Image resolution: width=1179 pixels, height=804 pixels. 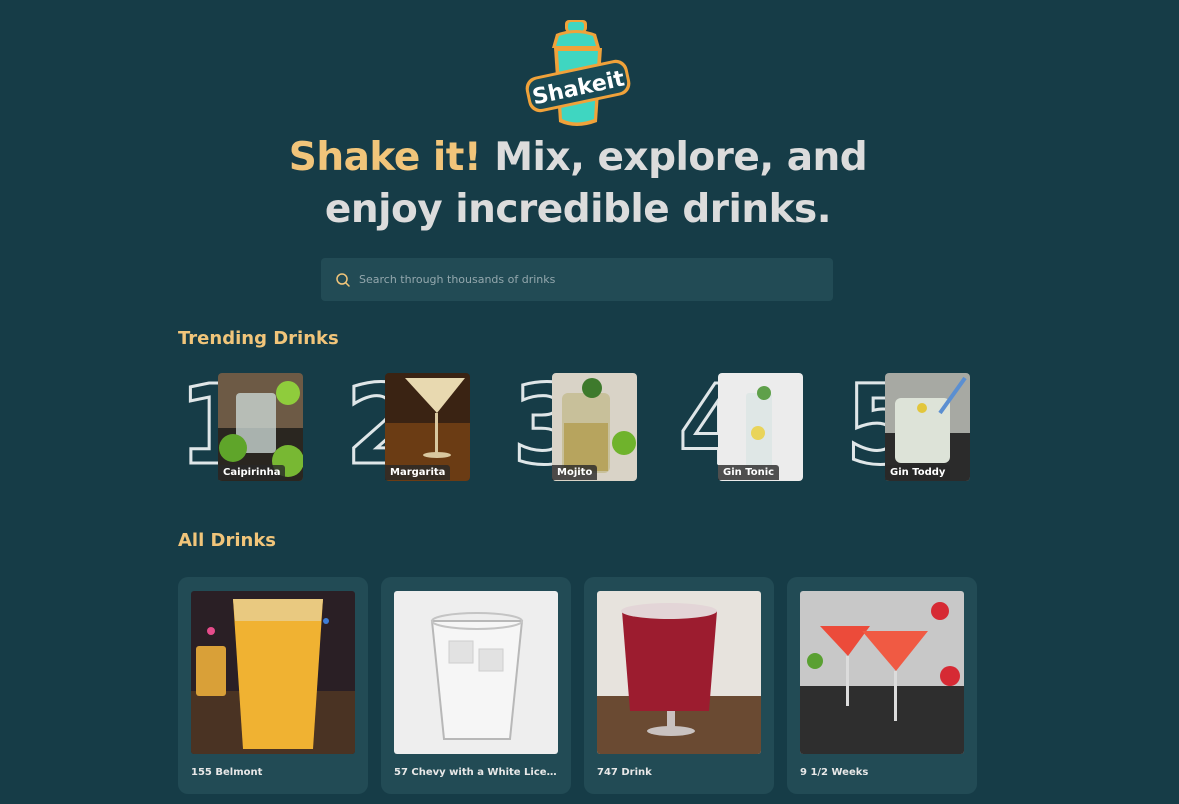 I want to click on trending-label: Margarita, so click(x=418, y=472).